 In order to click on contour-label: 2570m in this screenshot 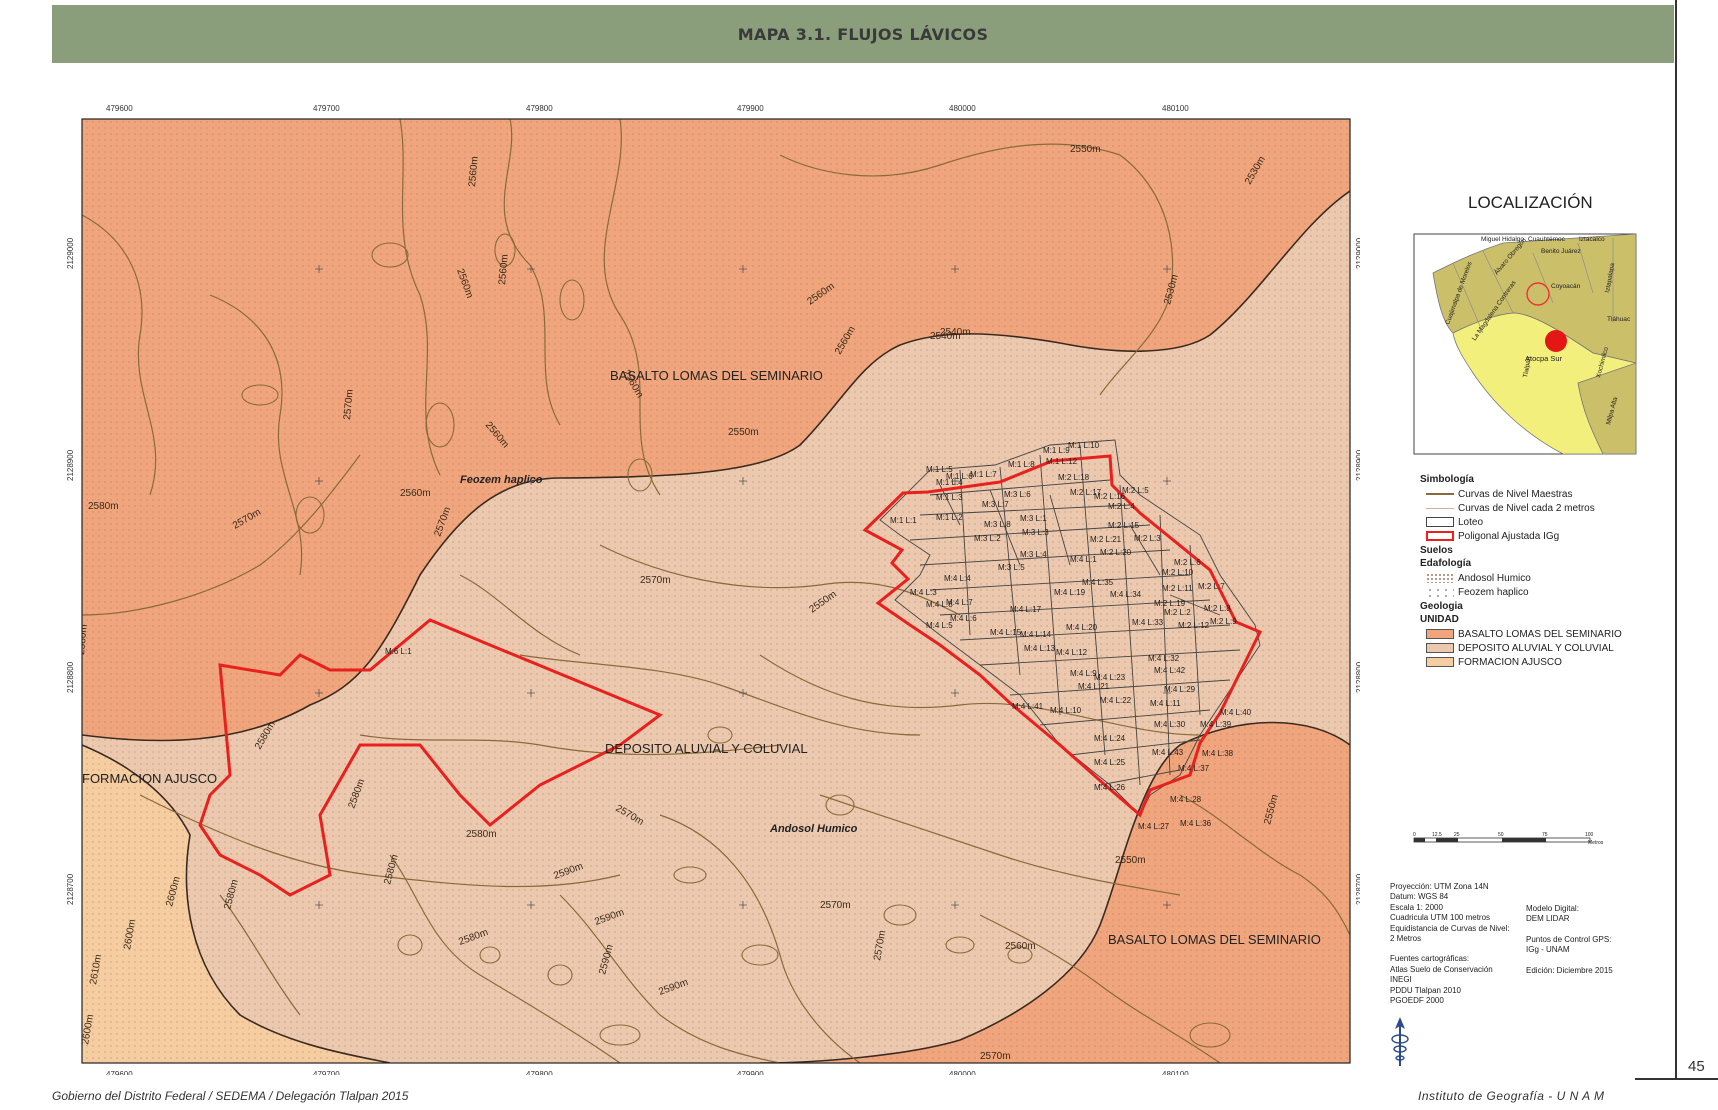, I will do `click(995, 1056)`.